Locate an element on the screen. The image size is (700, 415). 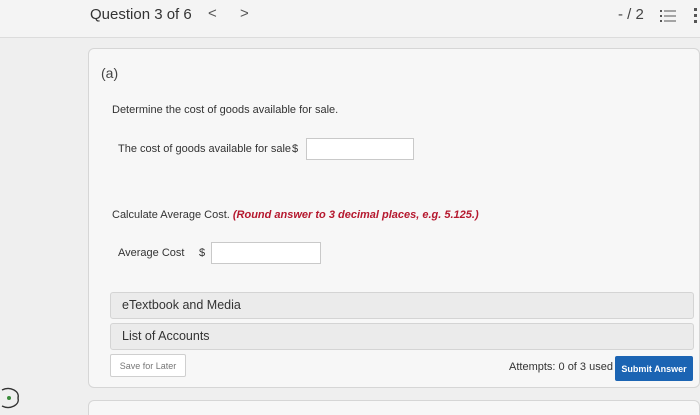
more-options-icon is located at coordinates (695, 16).